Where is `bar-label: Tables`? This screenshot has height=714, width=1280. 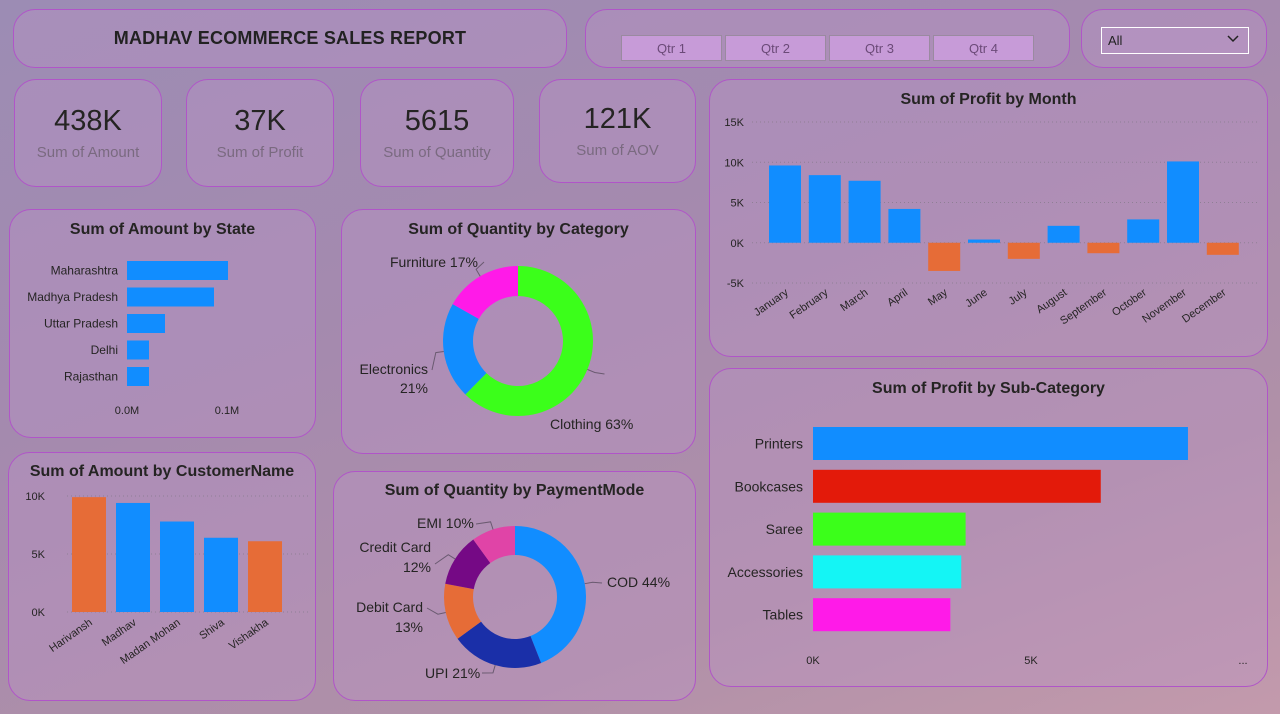 bar-label: Tables is located at coordinates (783, 615).